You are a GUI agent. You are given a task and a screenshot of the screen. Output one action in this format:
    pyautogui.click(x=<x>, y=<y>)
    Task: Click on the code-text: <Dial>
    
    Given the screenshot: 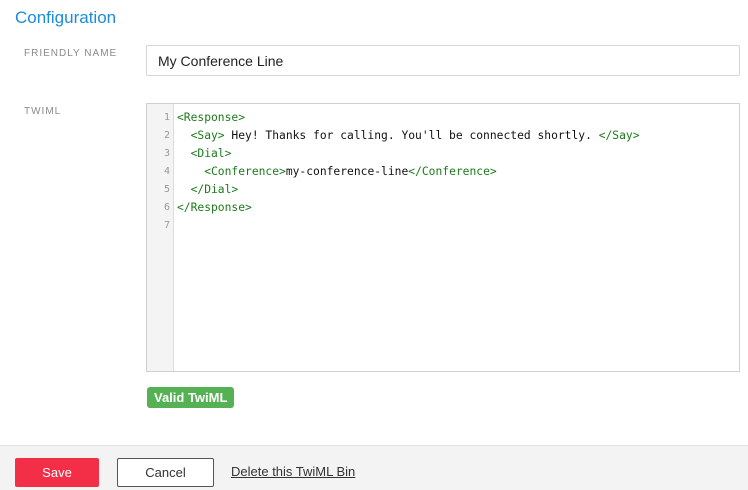 What is the action you would take?
    pyautogui.click(x=204, y=154)
    